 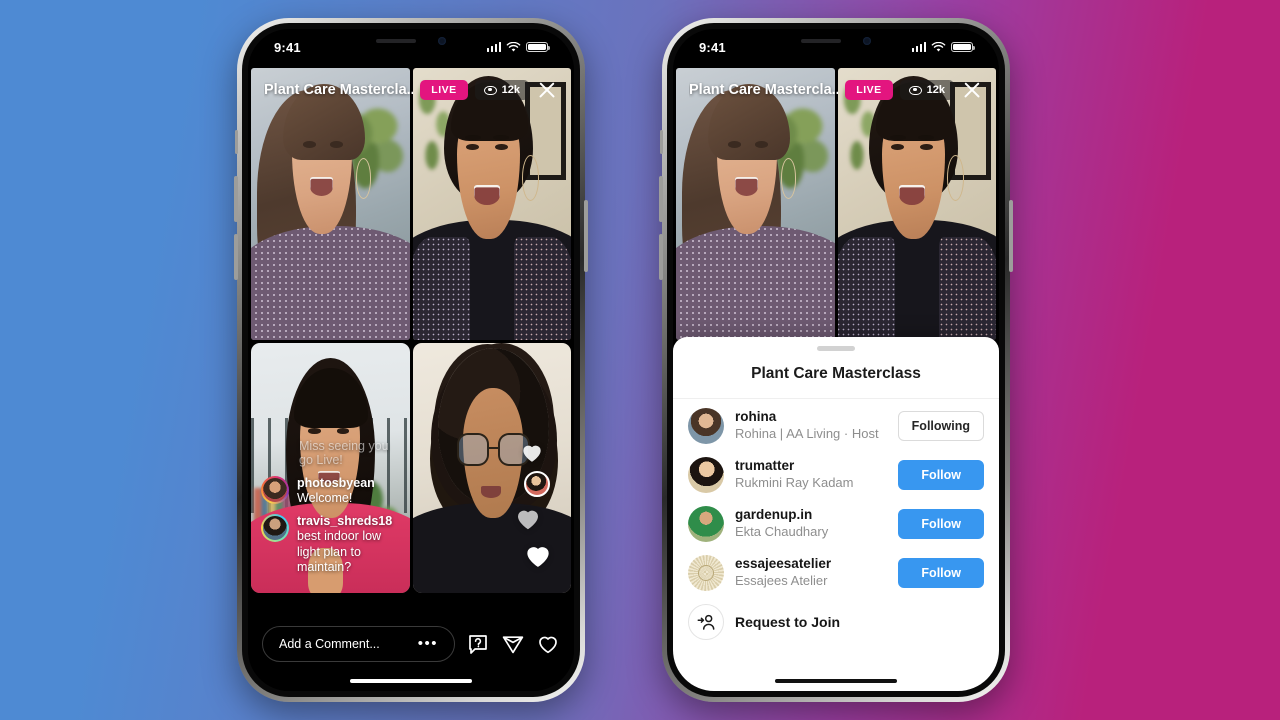 I want to click on comment-username: travis_shreds18, so click(x=345, y=521).